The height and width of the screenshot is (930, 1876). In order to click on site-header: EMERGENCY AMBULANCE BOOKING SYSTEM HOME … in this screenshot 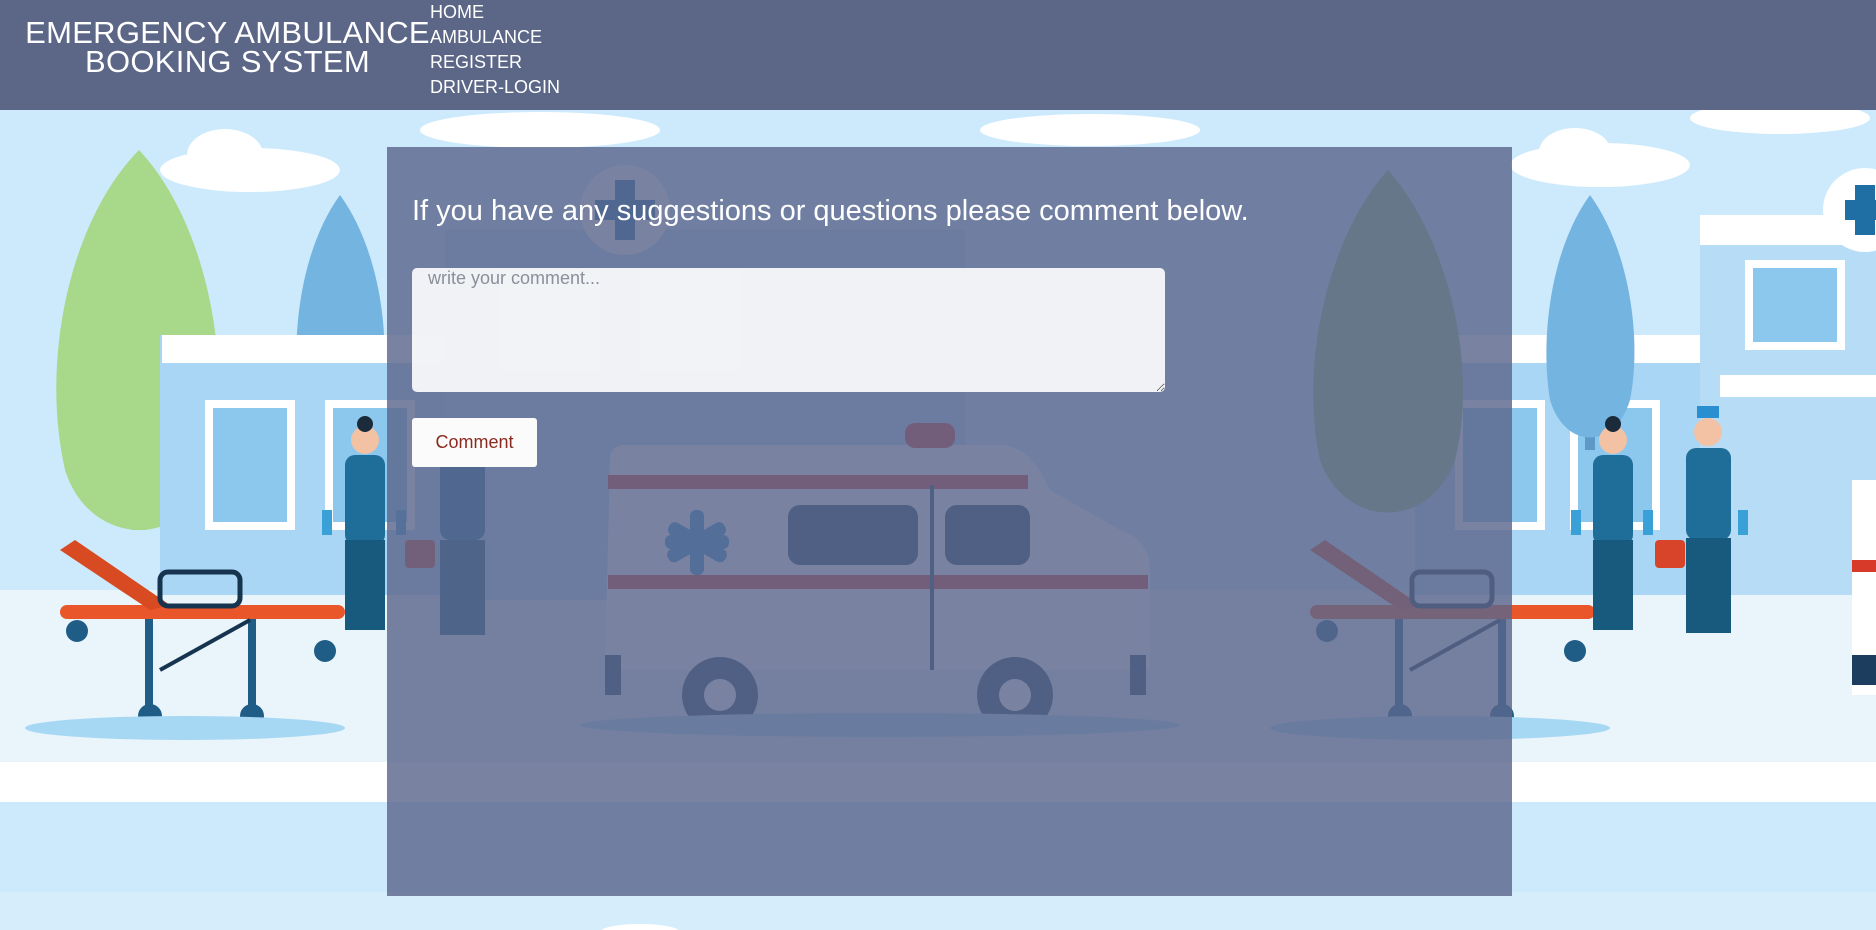, I will do `click(938, 55)`.